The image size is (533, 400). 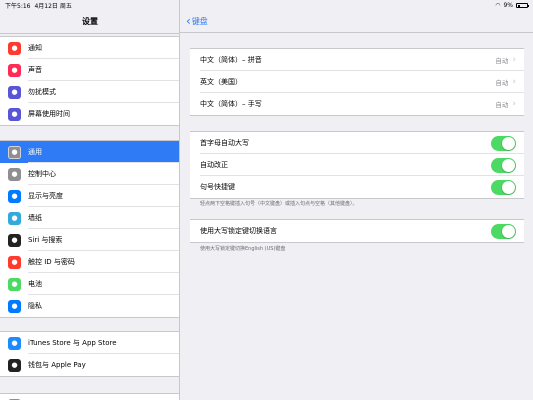 What do you see at coordinates (14, 218) in the screenshot?
I see `wallpaper-icon: ●` at bounding box center [14, 218].